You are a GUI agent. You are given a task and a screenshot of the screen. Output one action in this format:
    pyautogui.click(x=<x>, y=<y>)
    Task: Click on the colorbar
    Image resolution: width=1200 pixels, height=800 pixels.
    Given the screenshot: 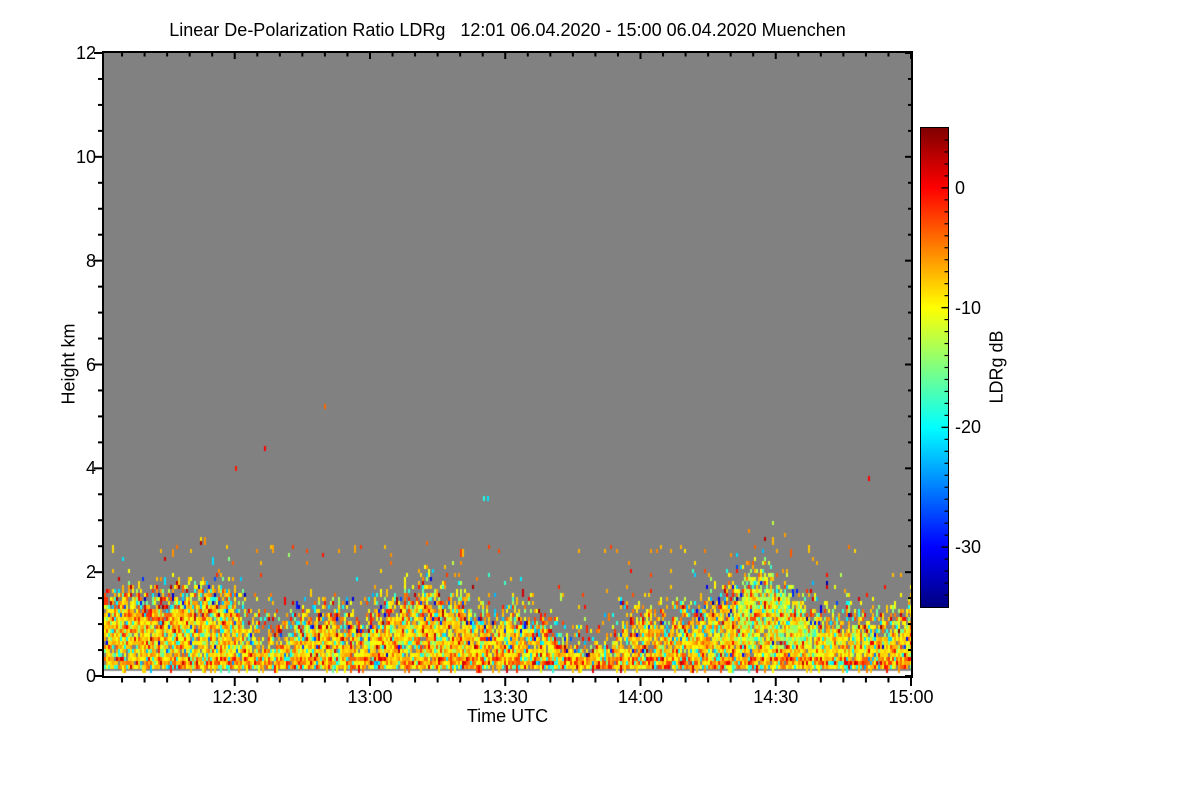 What is the action you would take?
    pyautogui.click(x=934, y=367)
    